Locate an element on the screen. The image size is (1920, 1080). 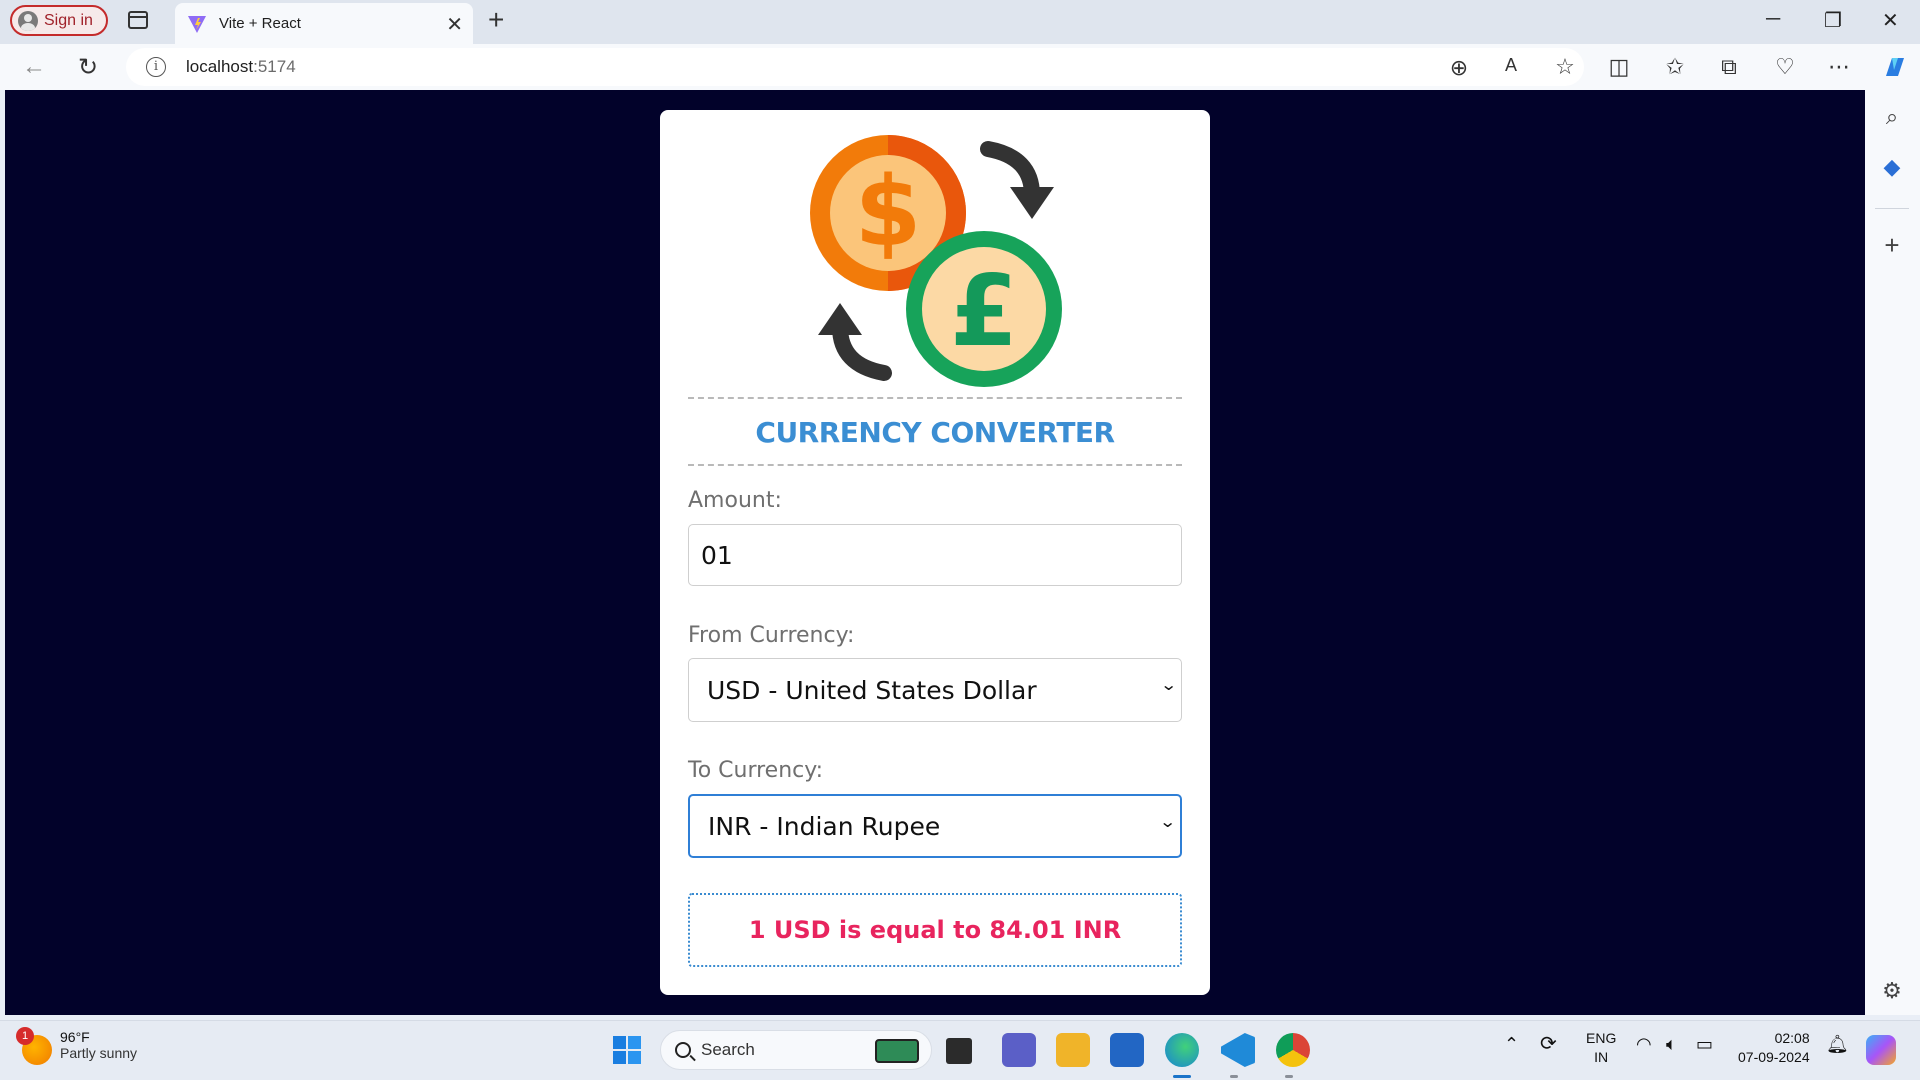
url-port: :5174 is located at coordinates (274, 66).